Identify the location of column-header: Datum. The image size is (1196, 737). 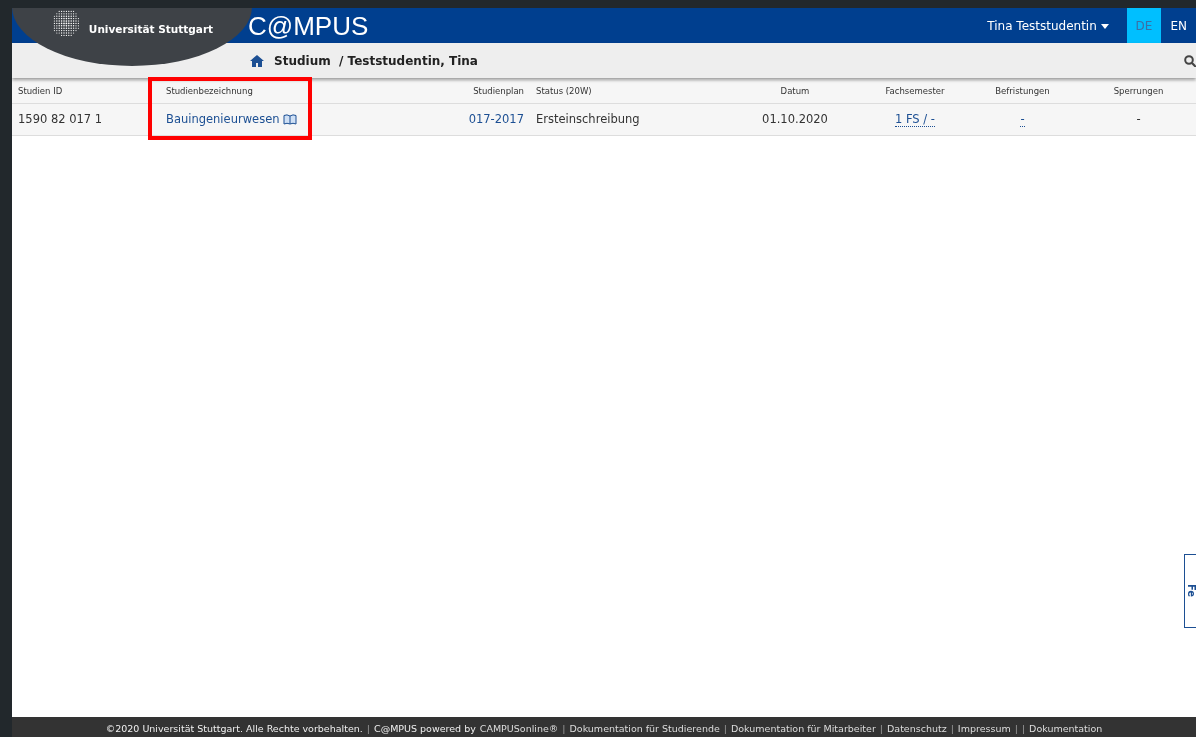
(795, 92).